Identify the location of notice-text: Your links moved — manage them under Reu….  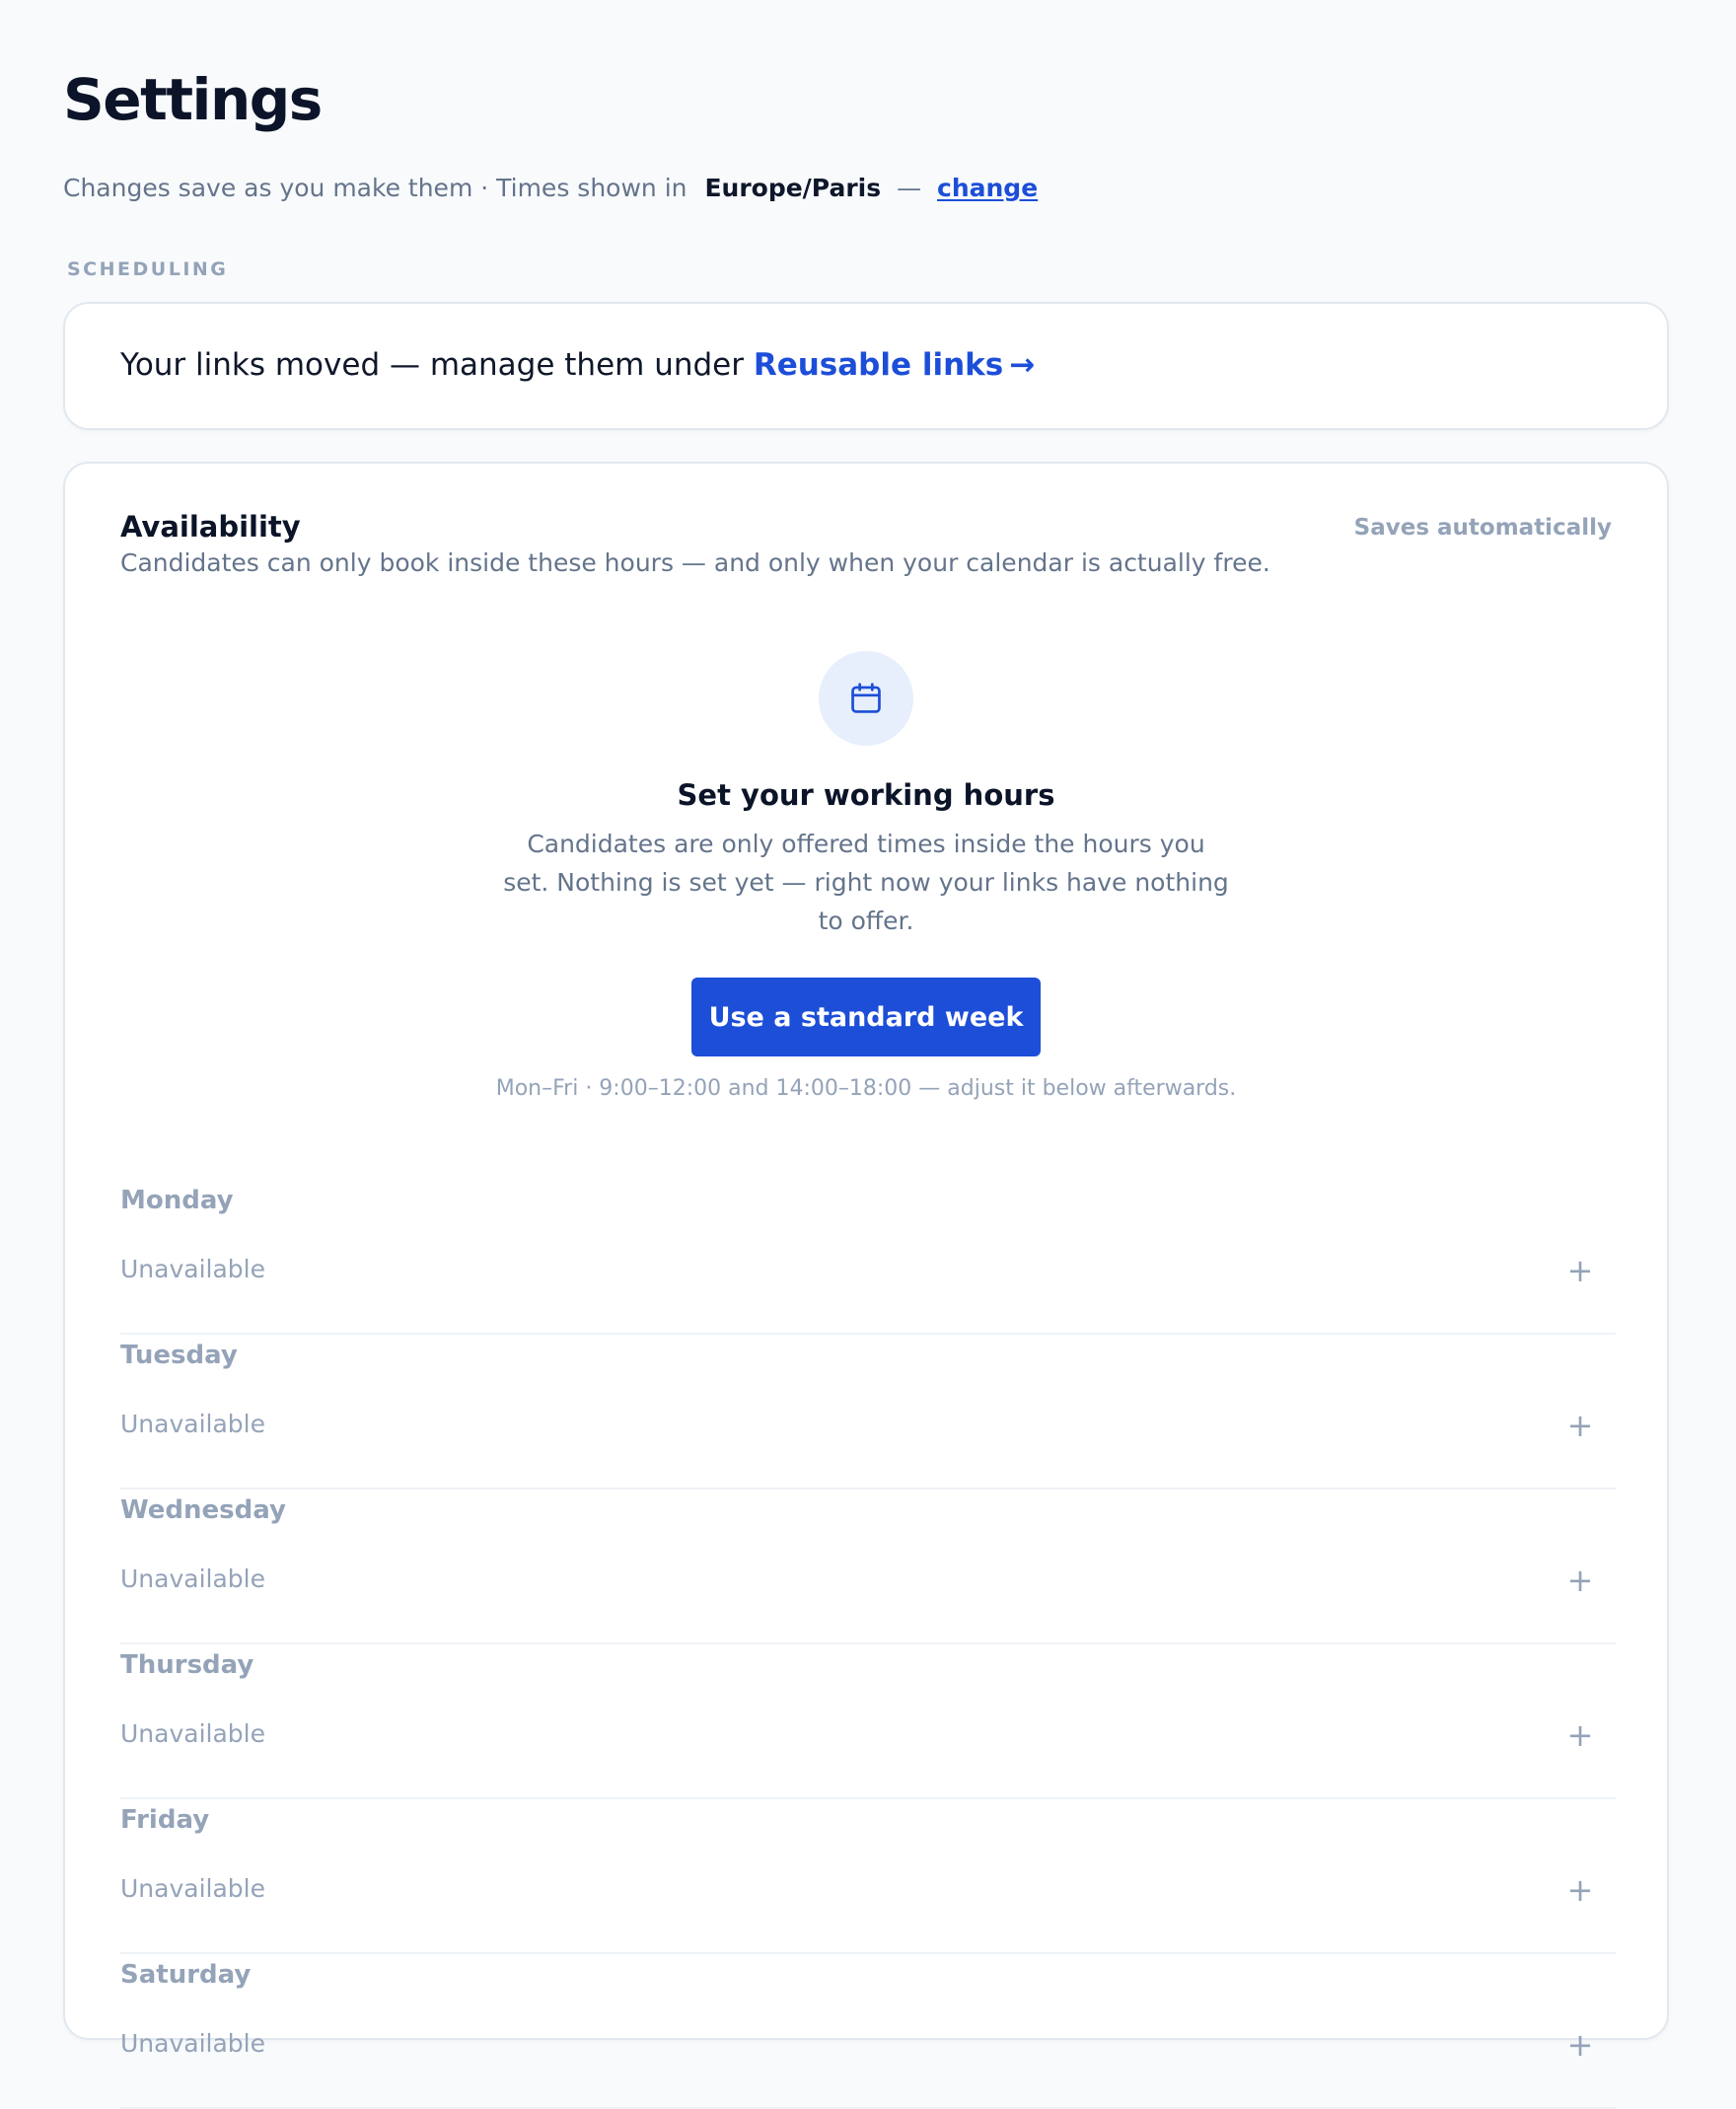
(577, 365).